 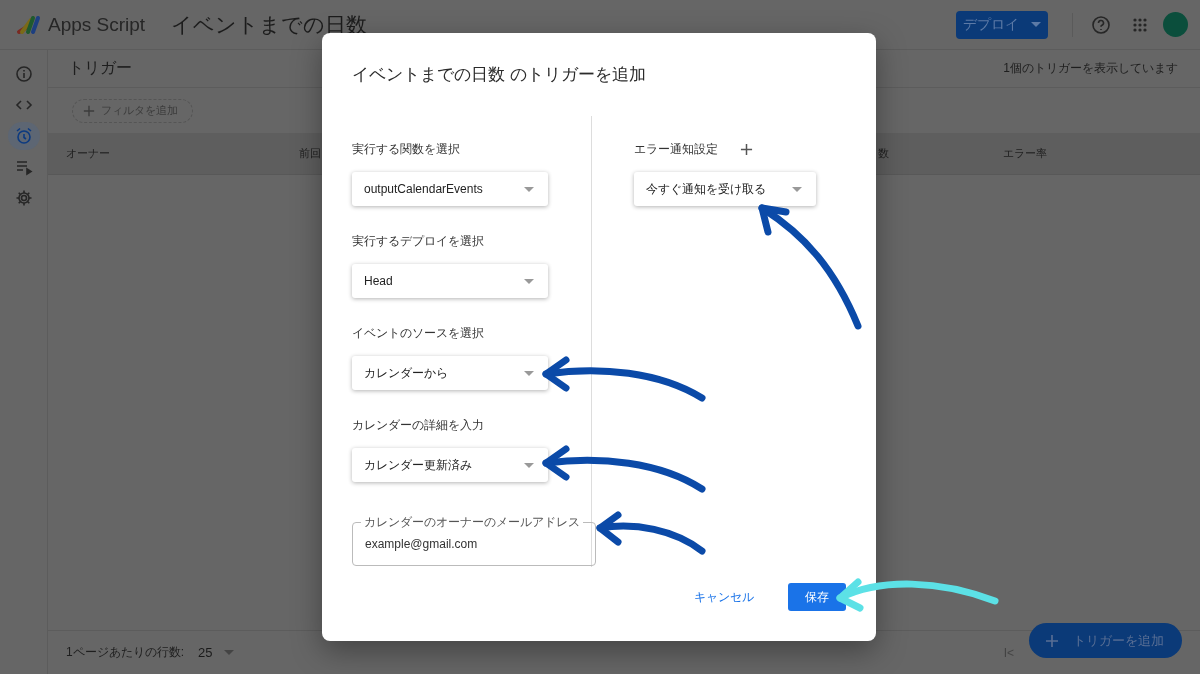 I want to click on alarm-clock-icon, so click(x=23, y=136).